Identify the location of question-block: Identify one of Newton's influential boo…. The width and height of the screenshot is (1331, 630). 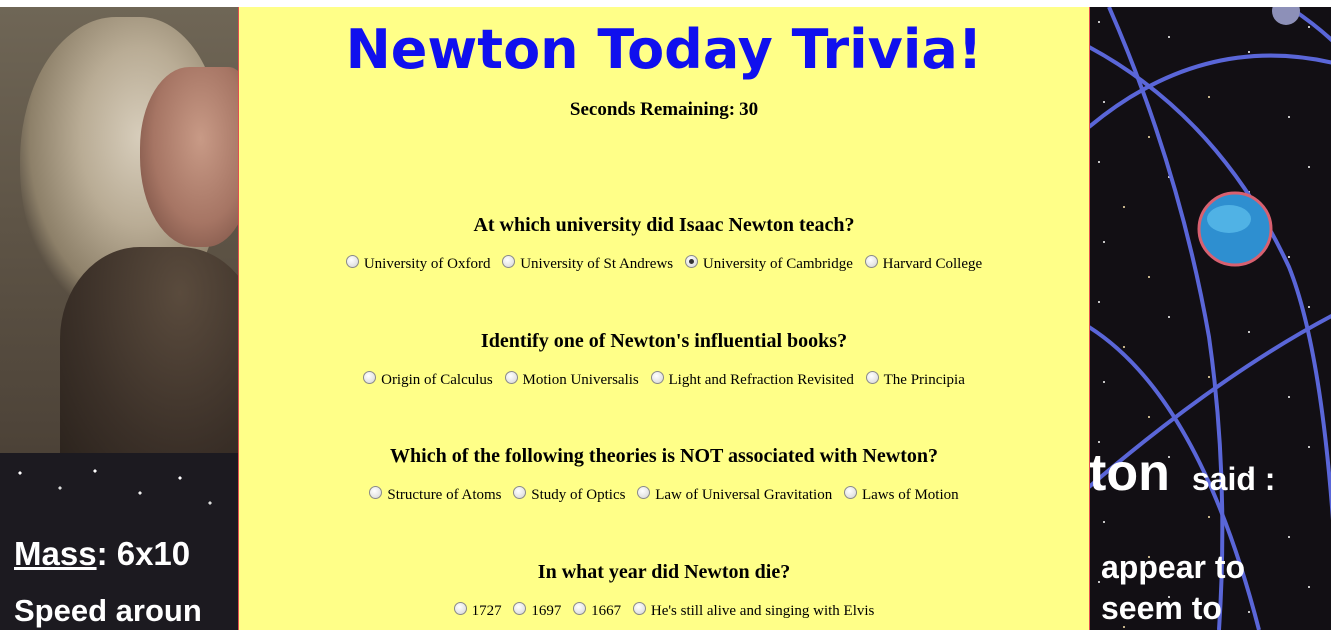
(664, 359).